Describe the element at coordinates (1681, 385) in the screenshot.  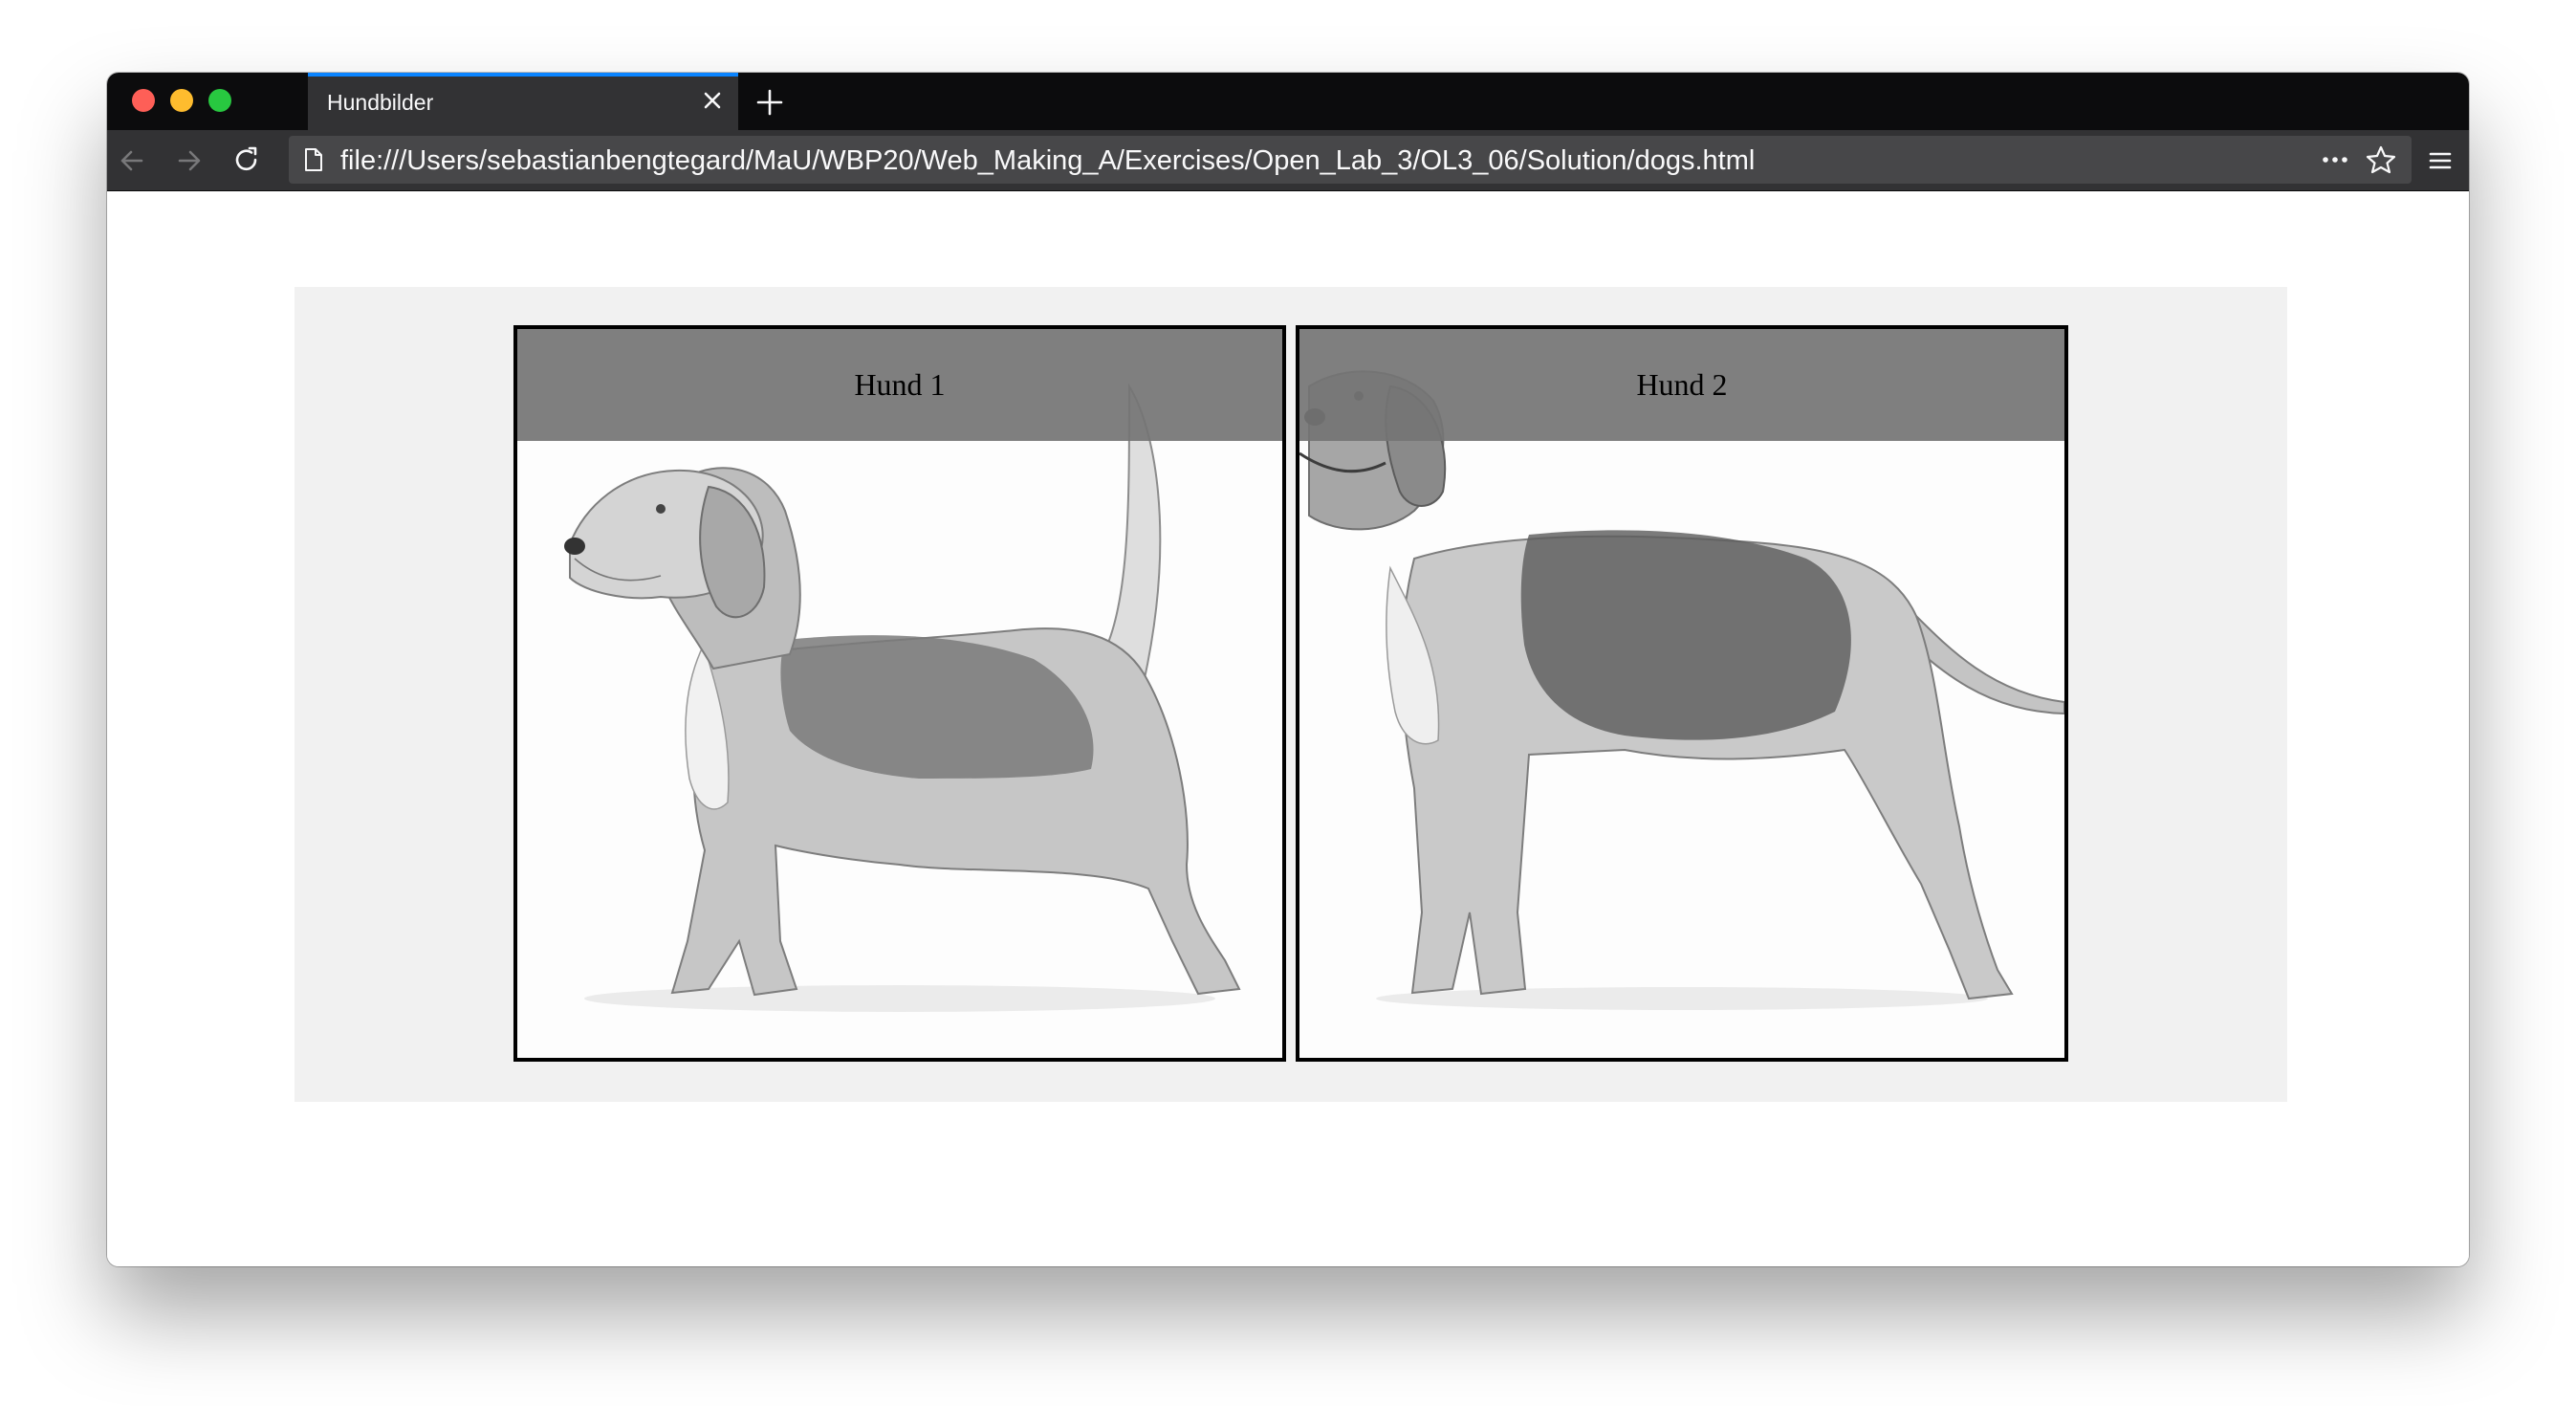
I see `dog-caption-2: Hund 2` at that location.